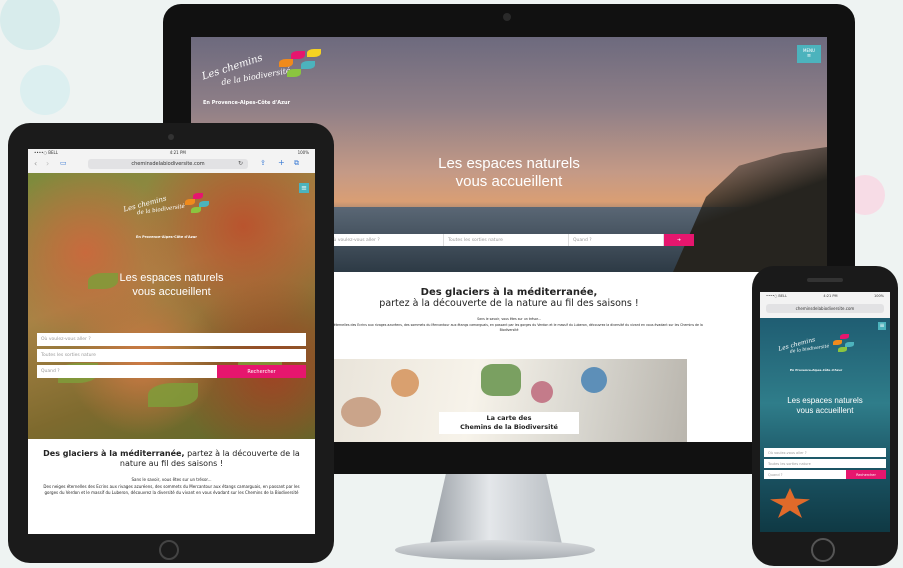 Image resolution: width=903 pixels, height=568 pixels. Describe the element at coordinates (805, 474) in the screenshot. I see `phone-when-input: Quand ?` at that location.